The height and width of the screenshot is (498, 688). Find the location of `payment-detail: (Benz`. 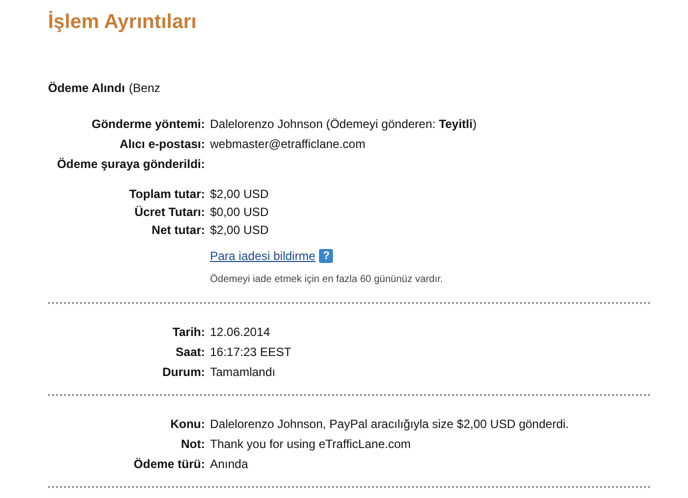

payment-detail: (Benz is located at coordinates (144, 88).